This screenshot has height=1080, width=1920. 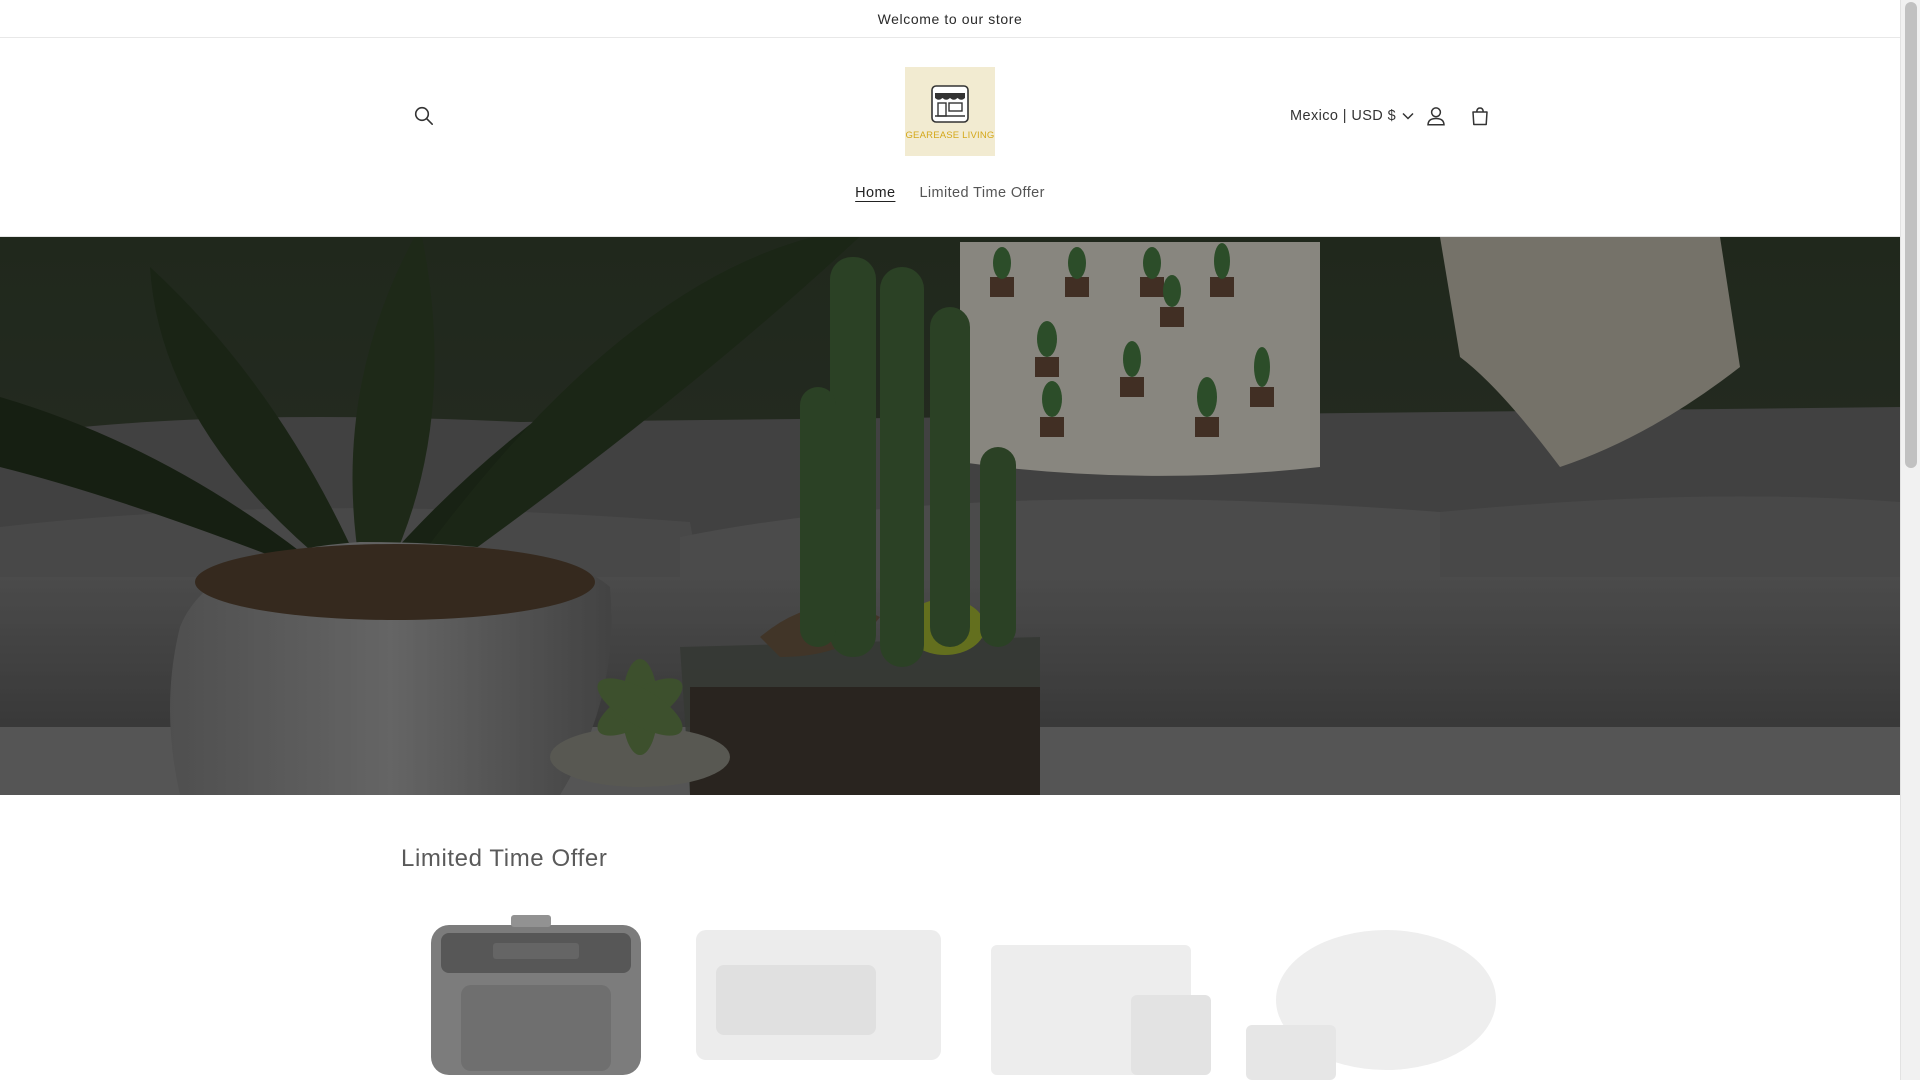 I want to click on search-button, so click(x=424, y=116).